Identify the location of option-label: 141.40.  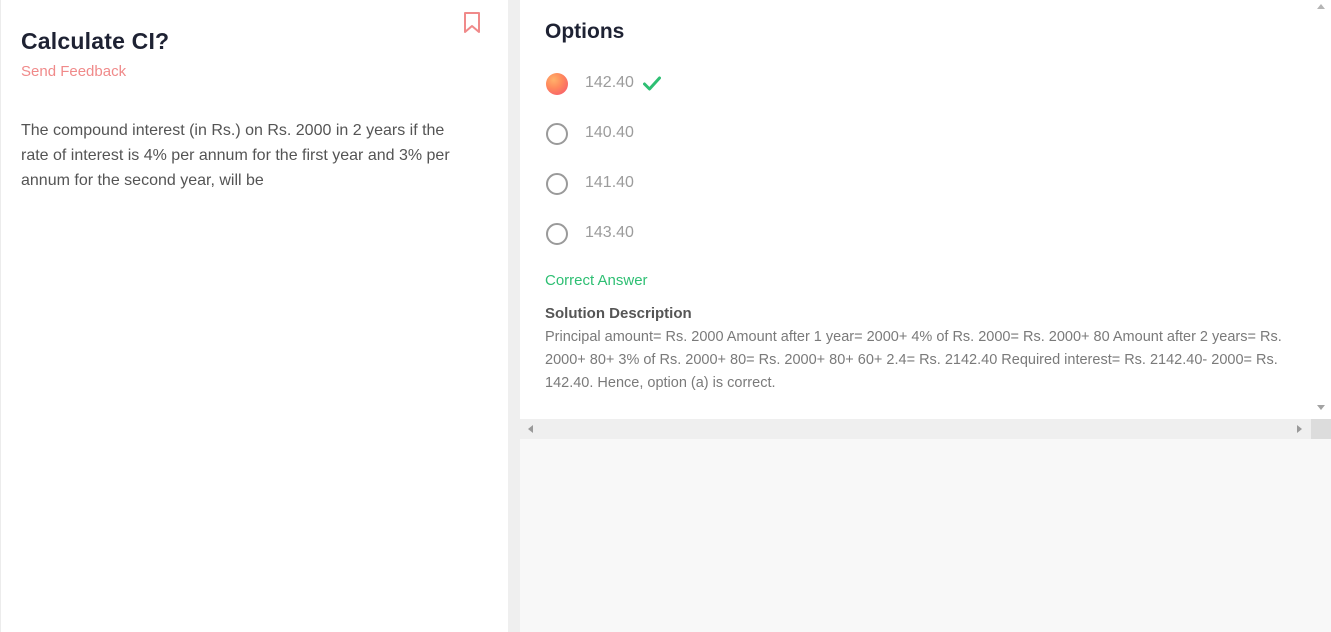
(609, 182).